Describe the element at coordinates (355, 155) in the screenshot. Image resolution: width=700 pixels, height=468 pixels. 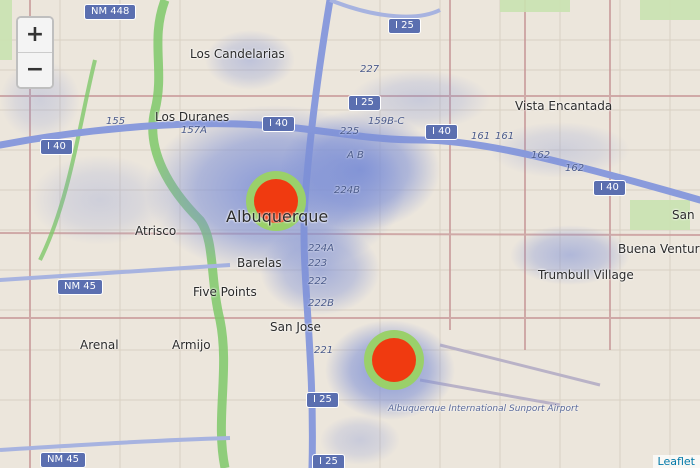
I see `exit-label: A B` at that location.